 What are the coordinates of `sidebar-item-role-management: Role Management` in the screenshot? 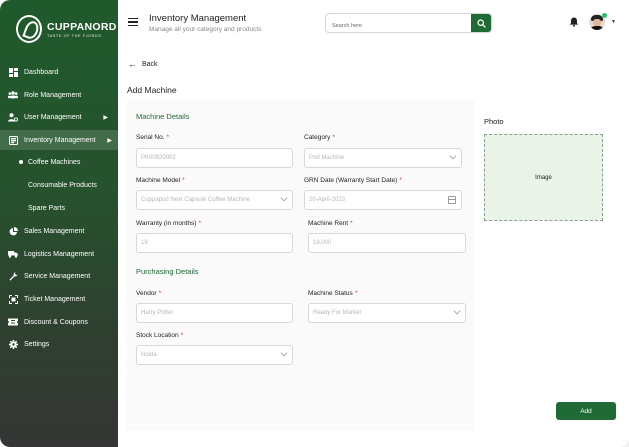 It's located at (61, 95).